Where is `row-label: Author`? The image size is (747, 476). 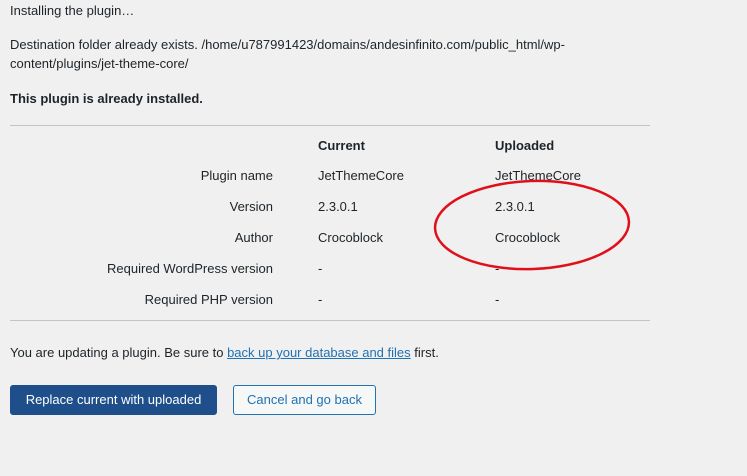 row-label: Author is located at coordinates (253, 237).